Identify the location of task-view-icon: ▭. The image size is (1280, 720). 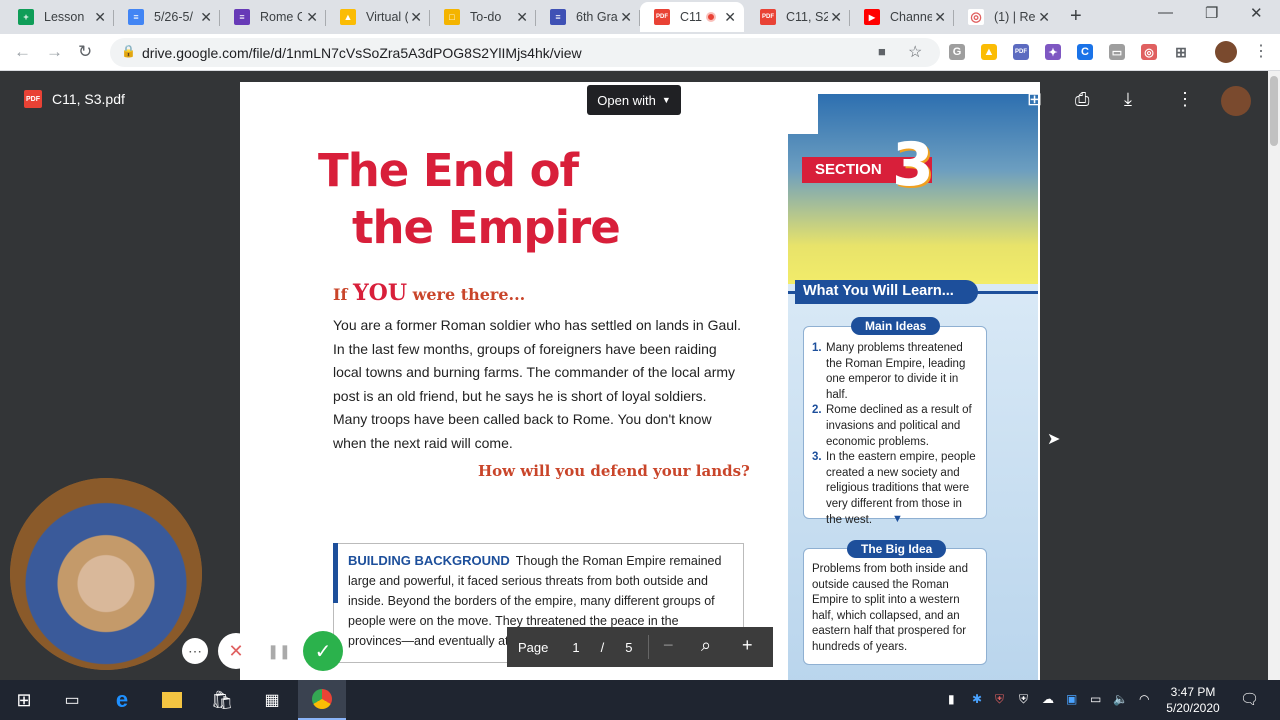
(72, 700).